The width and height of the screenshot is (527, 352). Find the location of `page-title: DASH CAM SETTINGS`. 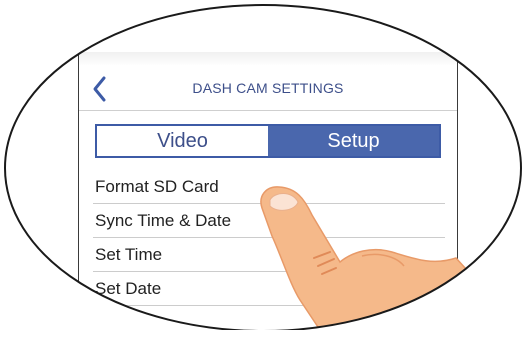

page-title: DASH CAM SETTINGS is located at coordinates (268, 88).